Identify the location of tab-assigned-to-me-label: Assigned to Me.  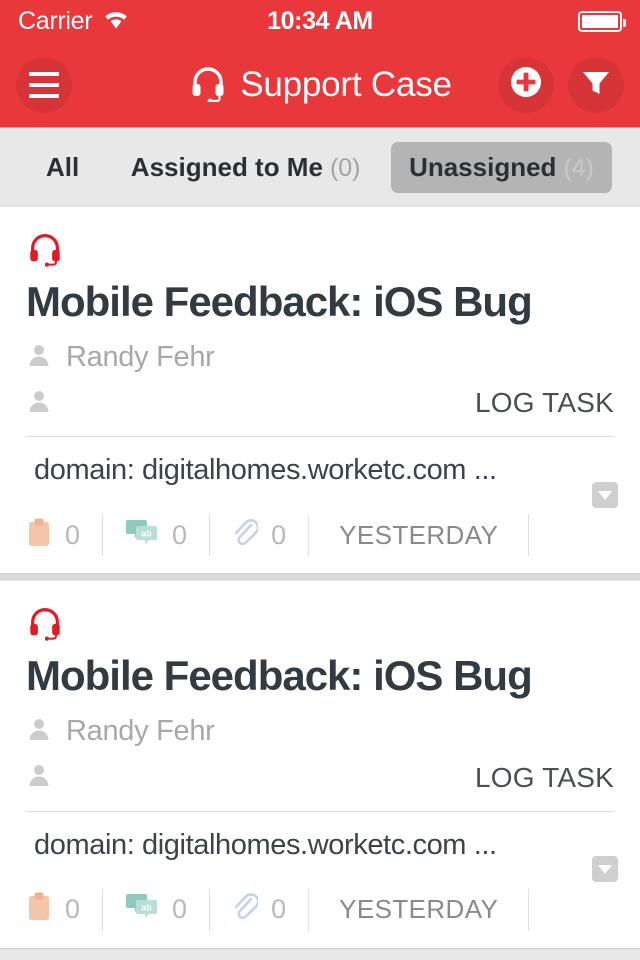
(226, 166).